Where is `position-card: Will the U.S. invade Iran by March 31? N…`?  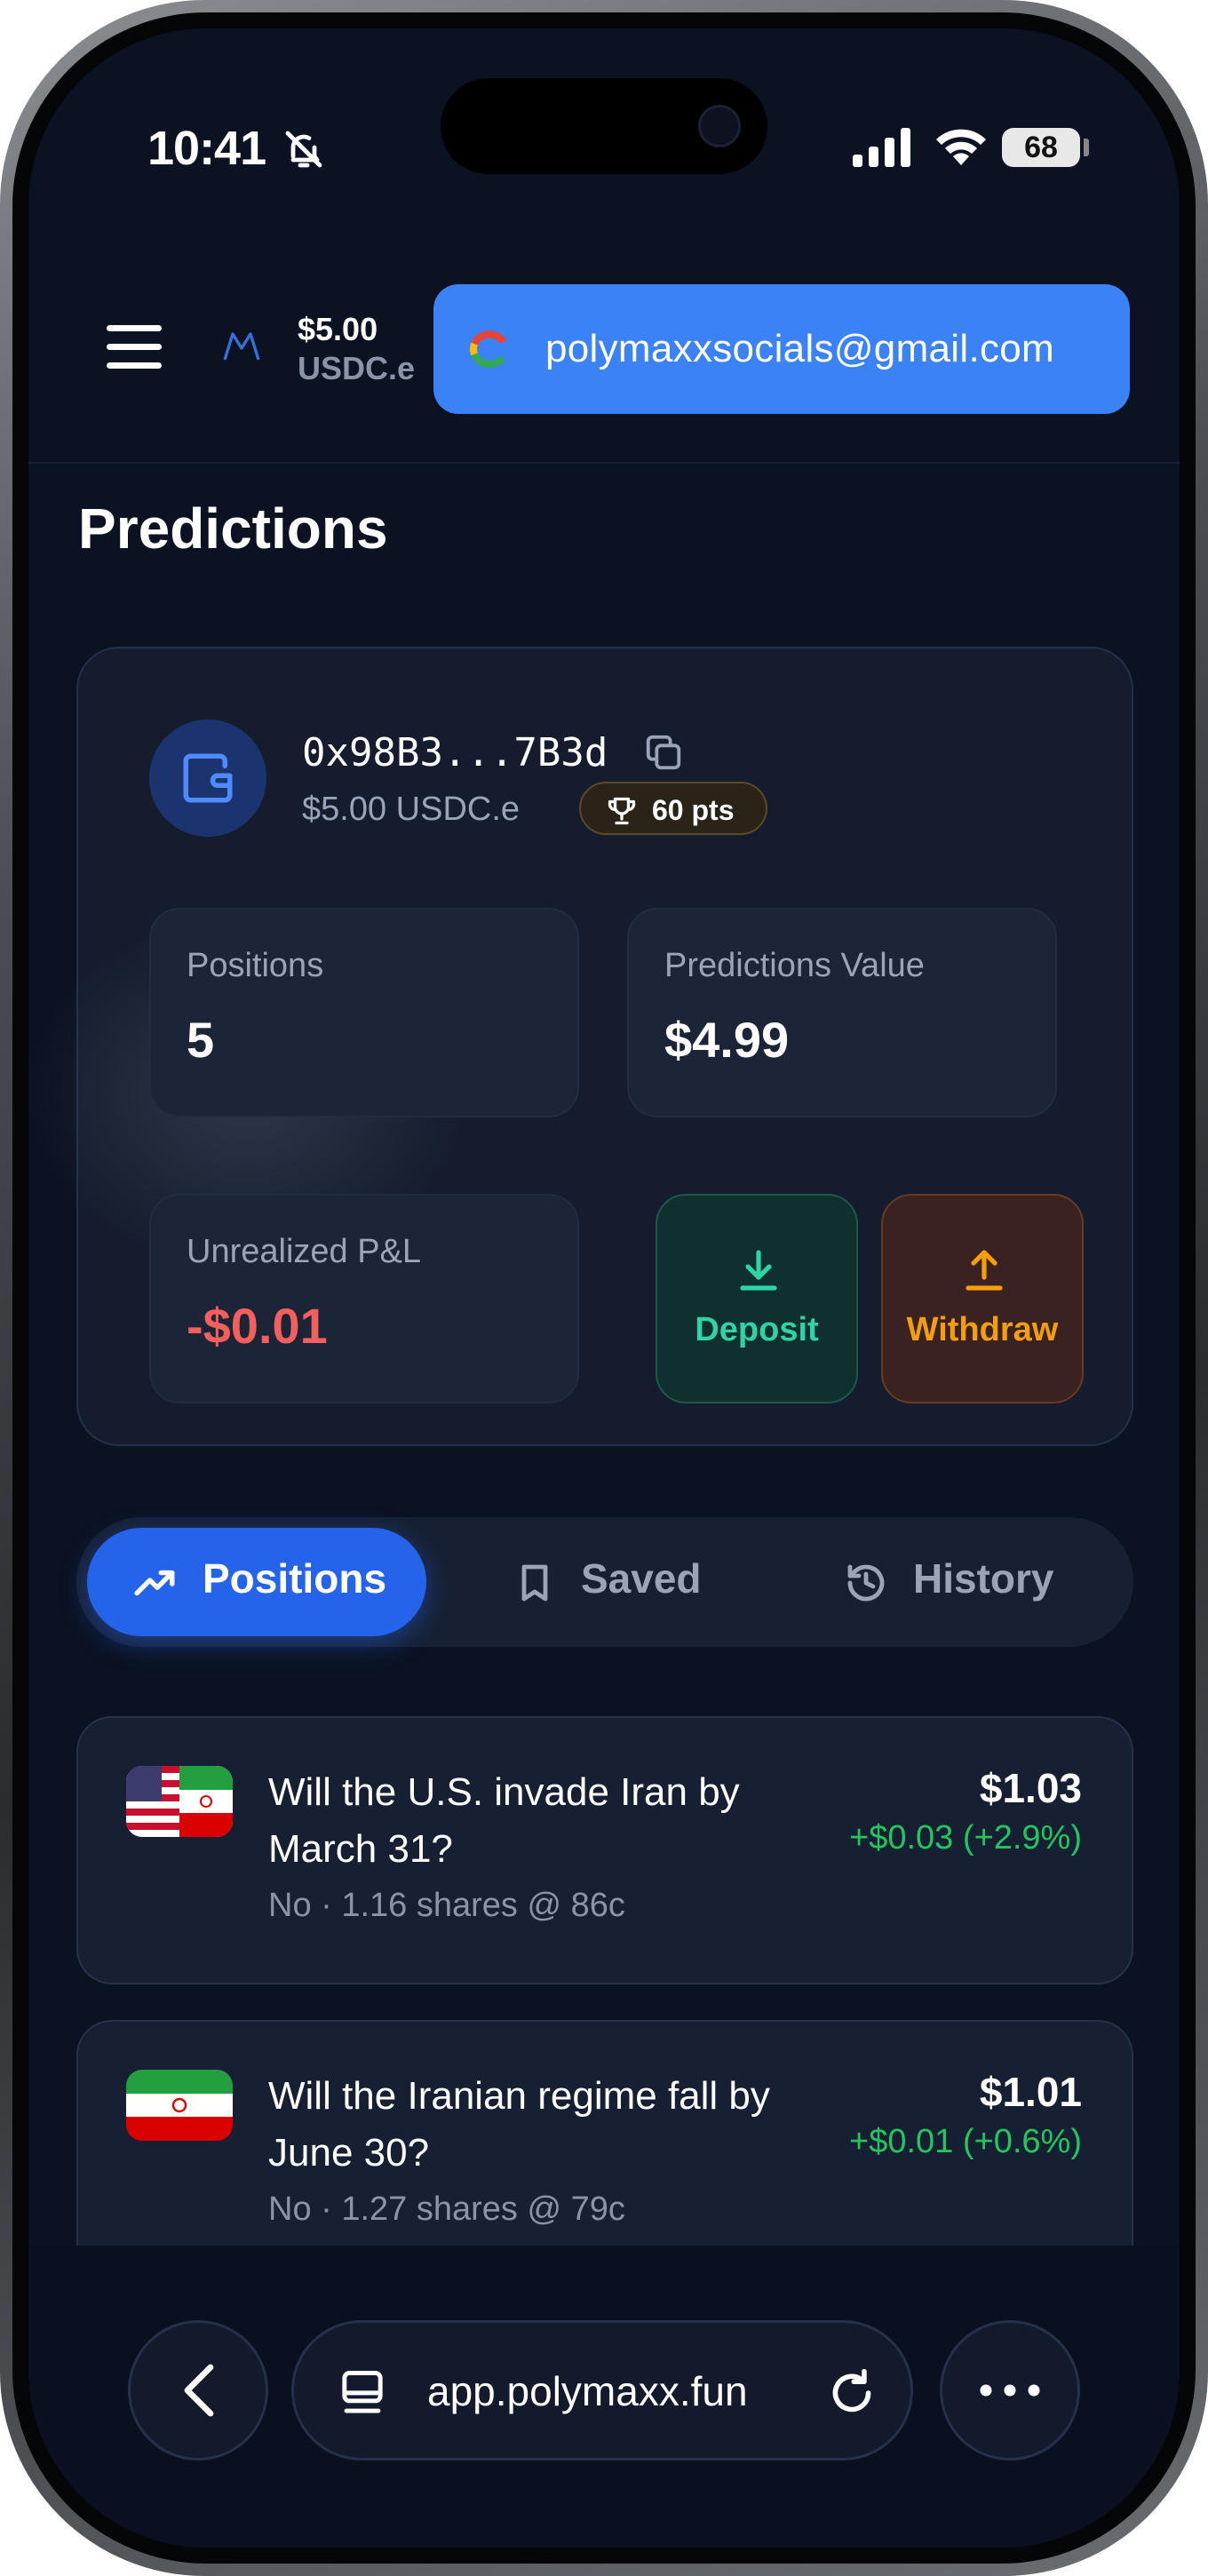
position-card: Will the U.S. invade Iran by March 31? N… is located at coordinates (604, 1850).